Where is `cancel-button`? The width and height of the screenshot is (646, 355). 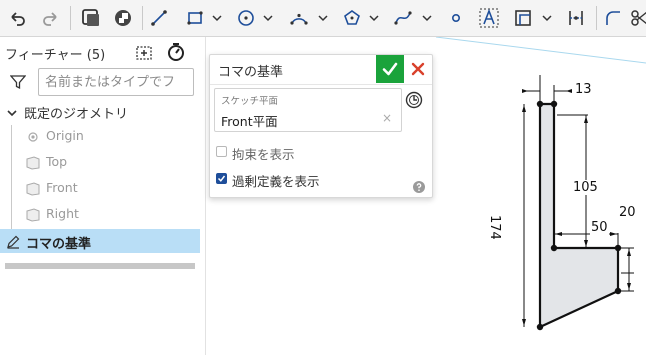 cancel-button is located at coordinates (418, 69).